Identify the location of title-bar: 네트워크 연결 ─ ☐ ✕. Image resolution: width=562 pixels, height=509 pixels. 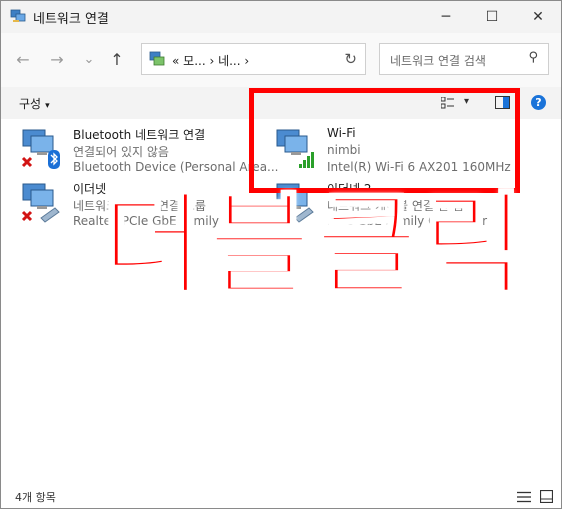
(281, 17).